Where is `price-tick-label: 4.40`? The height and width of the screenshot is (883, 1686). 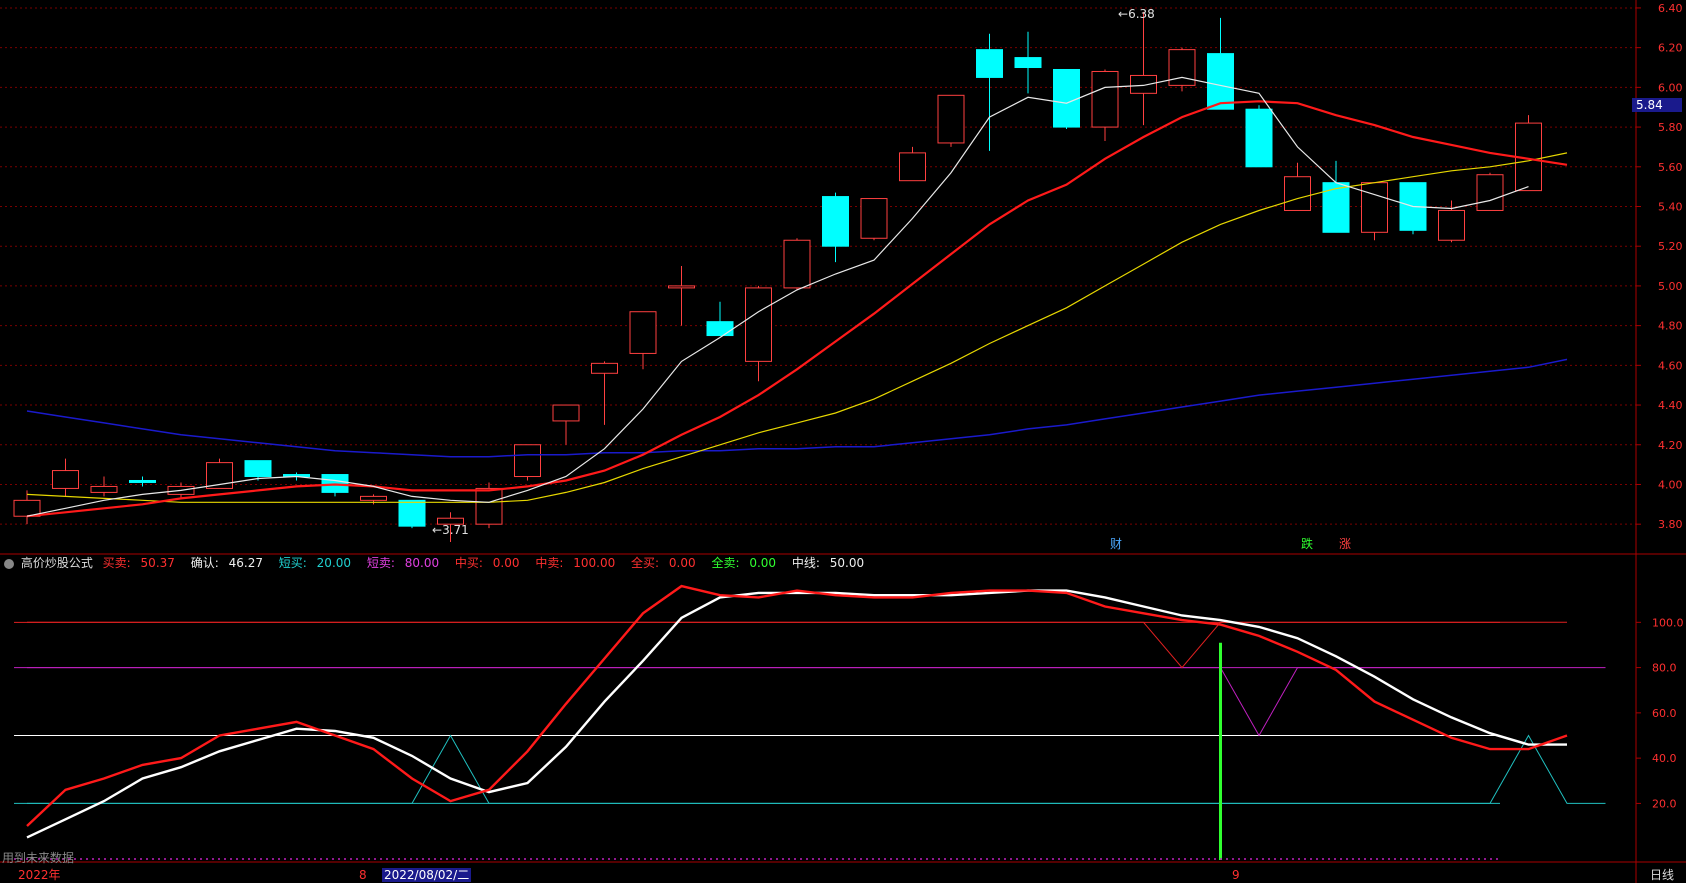 price-tick-label: 4.40 is located at coordinates (1670, 405).